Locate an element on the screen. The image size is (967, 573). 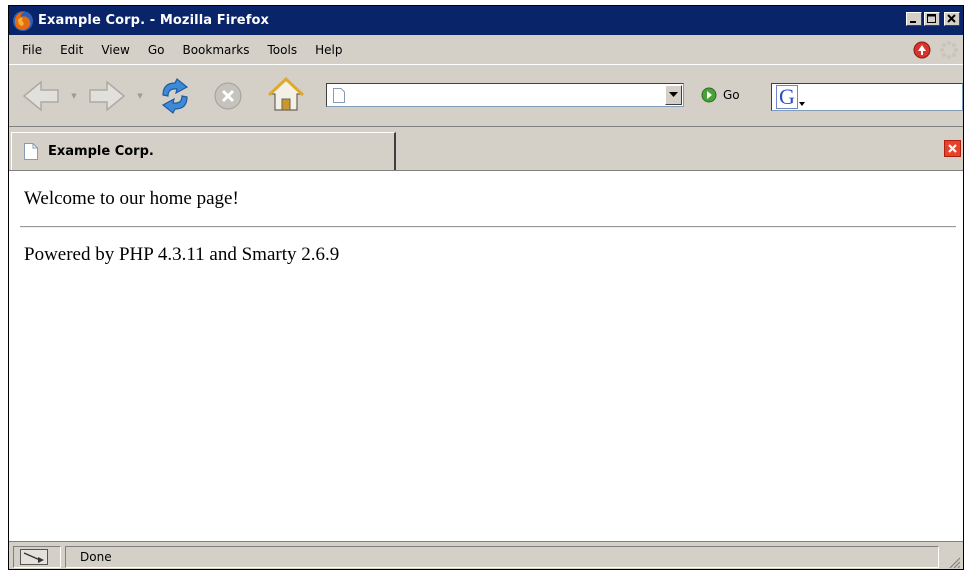
welcome-text: Welcome to our home page! is located at coordinates (131, 198).